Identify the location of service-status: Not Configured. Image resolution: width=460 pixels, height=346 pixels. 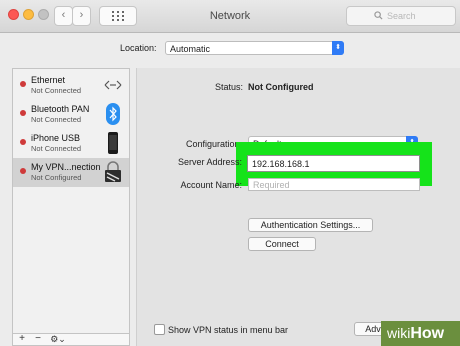
(56, 177).